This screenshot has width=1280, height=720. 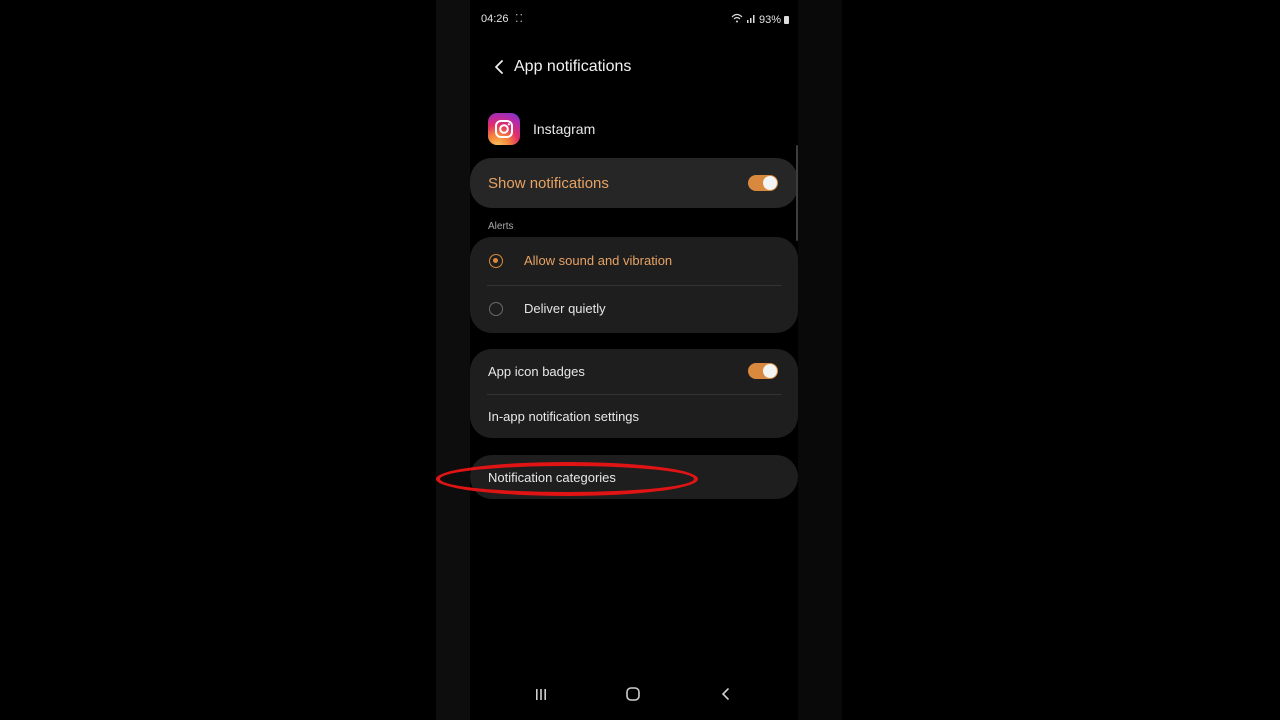 I want to click on header: App notifications, so click(x=557, y=67).